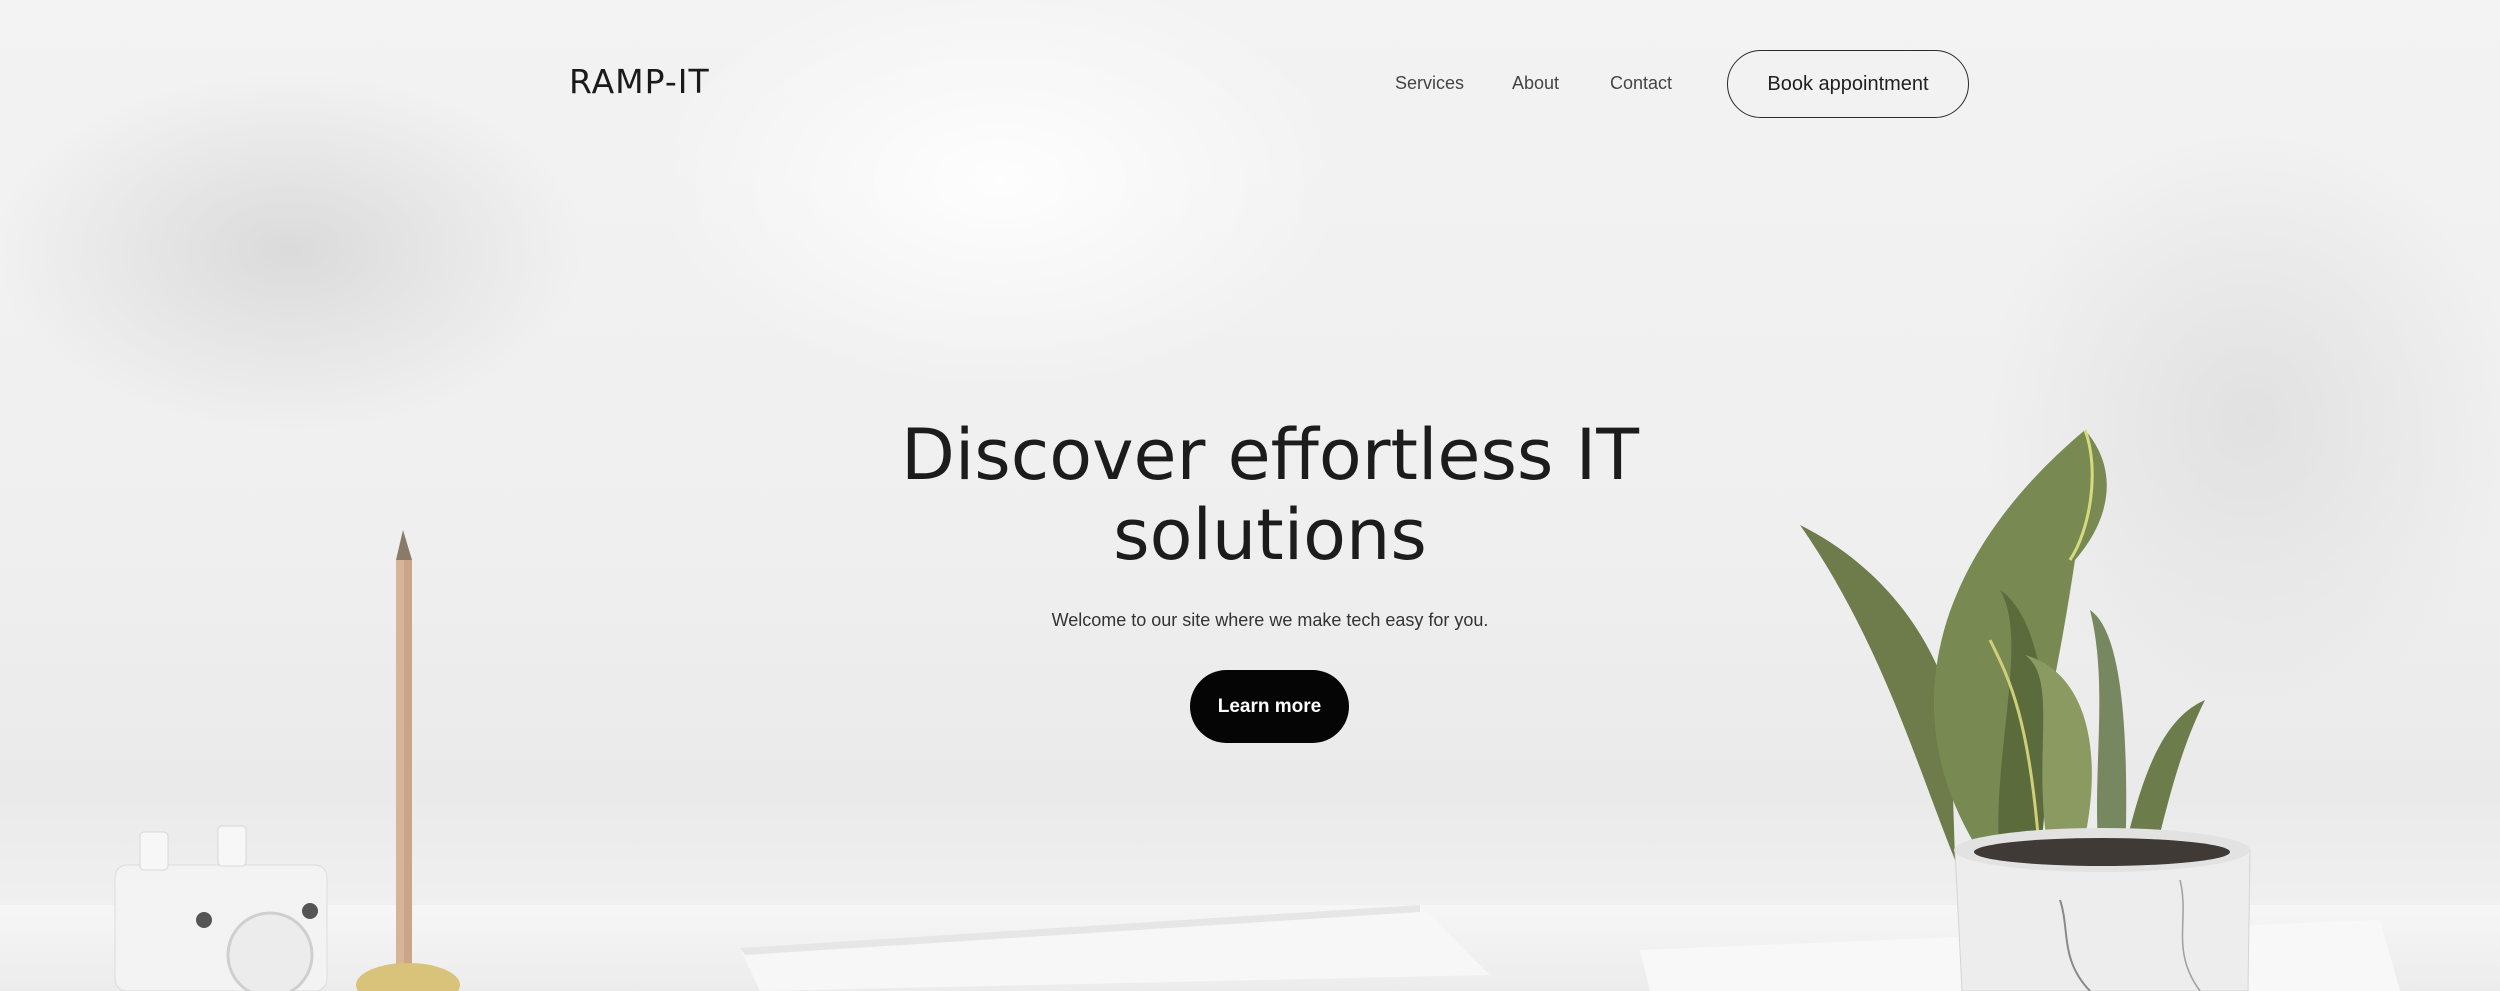 This screenshot has height=991, width=2500. Describe the element at coordinates (1270, 535) in the screenshot. I see `hero-title-line2: solutions` at that location.